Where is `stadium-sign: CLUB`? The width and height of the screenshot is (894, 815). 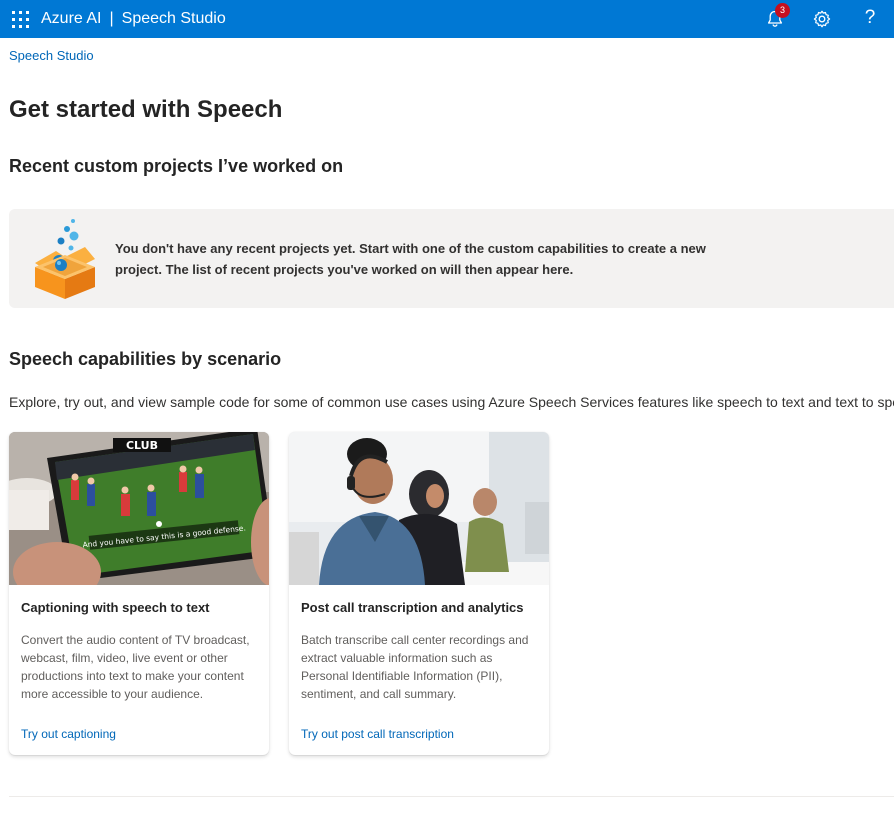 stadium-sign: CLUB is located at coordinates (142, 445).